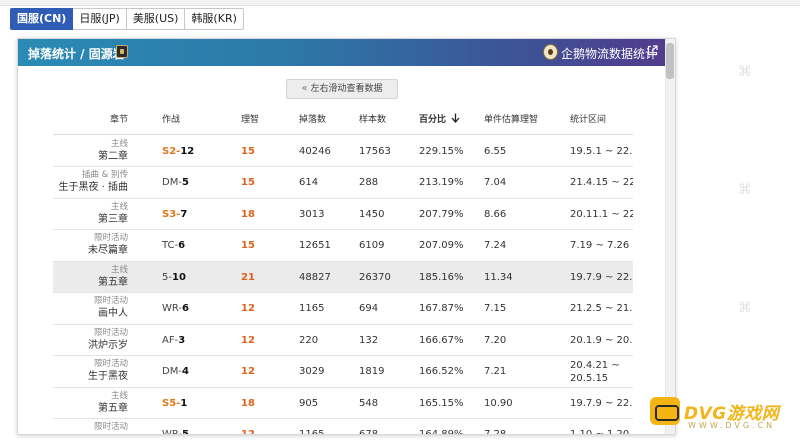 This screenshot has height=441, width=800. Describe the element at coordinates (76, 54) in the screenshot. I see `card-title: 掉落统计 / 固源岩` at that location.